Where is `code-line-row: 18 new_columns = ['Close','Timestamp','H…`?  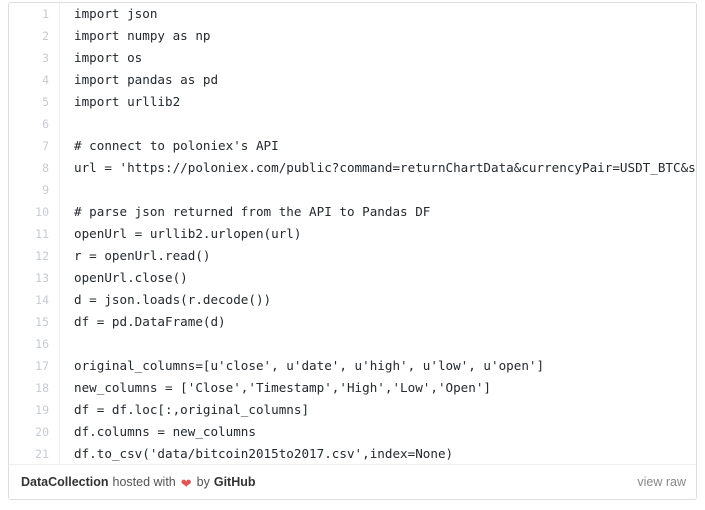 code-line-row: 18 new_columns = ['Close','Timestamp','H… is located at coordinates (352, 388).